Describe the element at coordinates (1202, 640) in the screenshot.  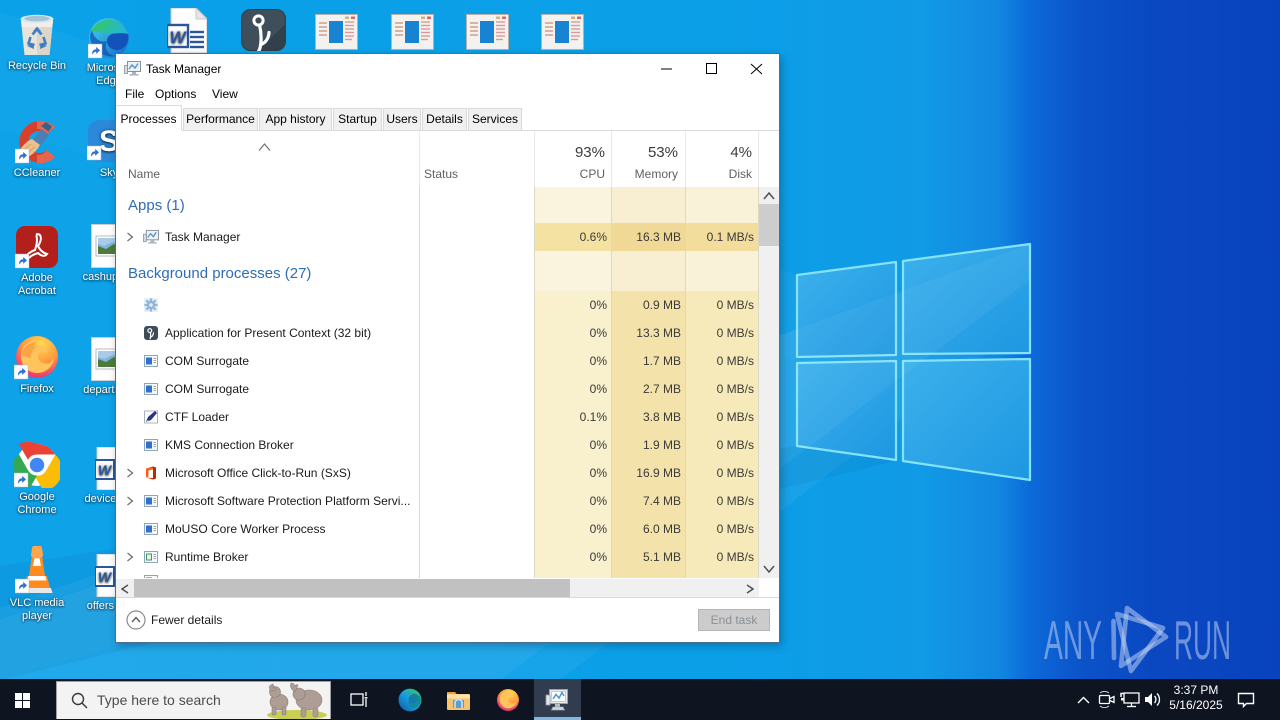
I see `svg-text: RUN` at that location.